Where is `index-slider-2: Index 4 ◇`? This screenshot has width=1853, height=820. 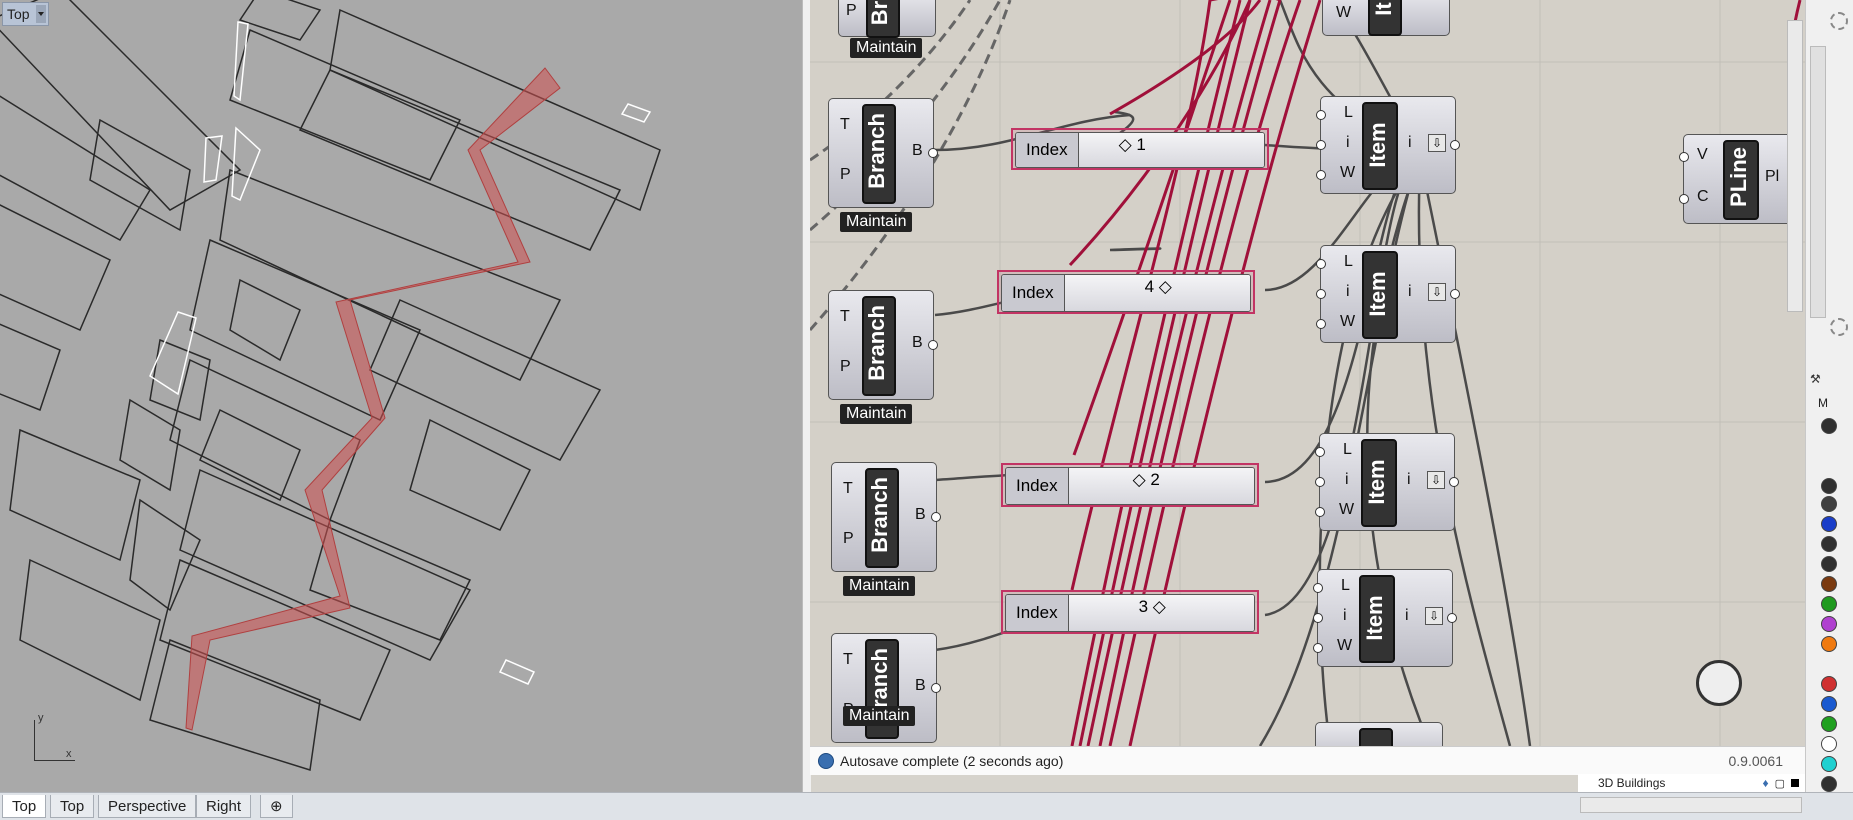 index-slider-2: Index 4 ◇ is located at coordinates (1126, 292).